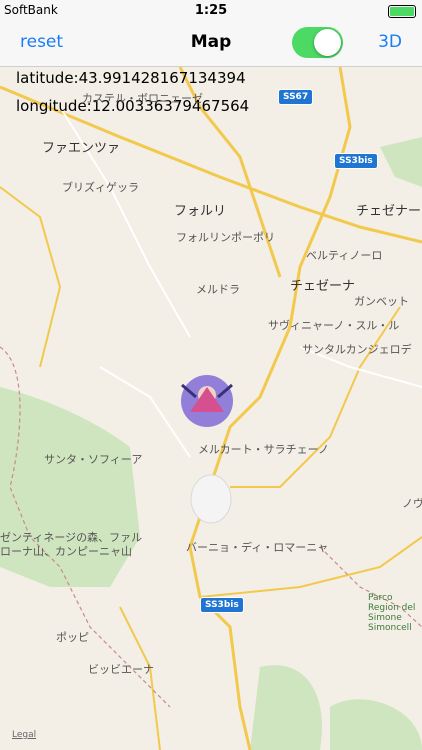 The height and width of the screenshot is (750, 422). Describe the element at coordinates (81, 148) in the screenshot. I see `place-faenza: ファエンツァ` at that location.